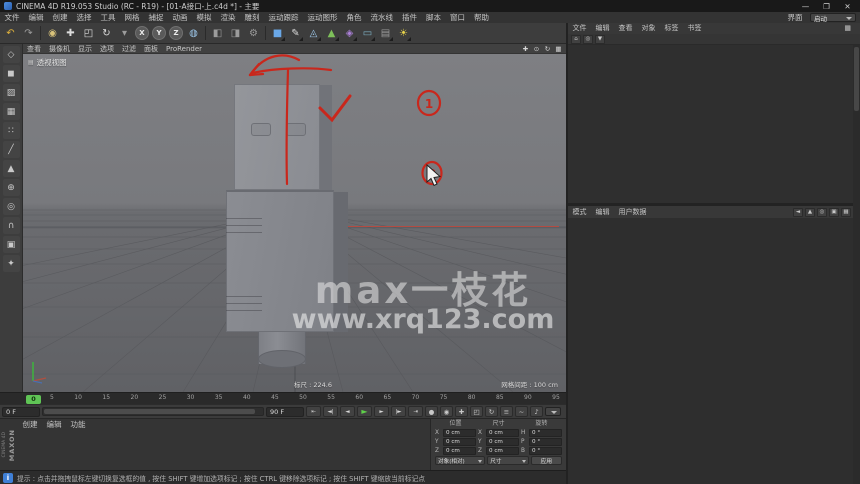  What do you see at coordinates (30, 424) in the screenshot?
I see `material-menu-create: 创建` at bounding box center [30, 424].